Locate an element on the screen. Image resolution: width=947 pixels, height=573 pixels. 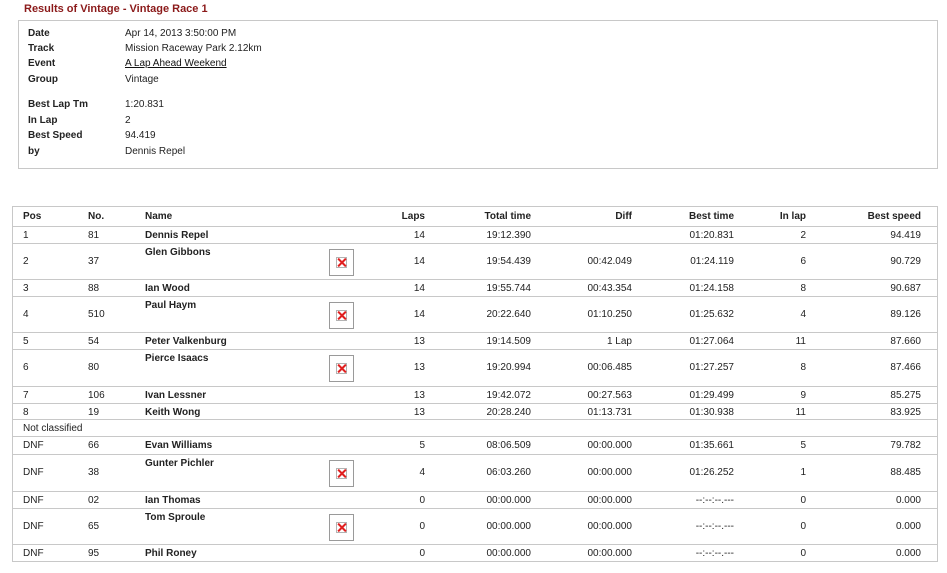
info-best-speed-row: Best Speed 94.419 is located at coordinates (478, 135).